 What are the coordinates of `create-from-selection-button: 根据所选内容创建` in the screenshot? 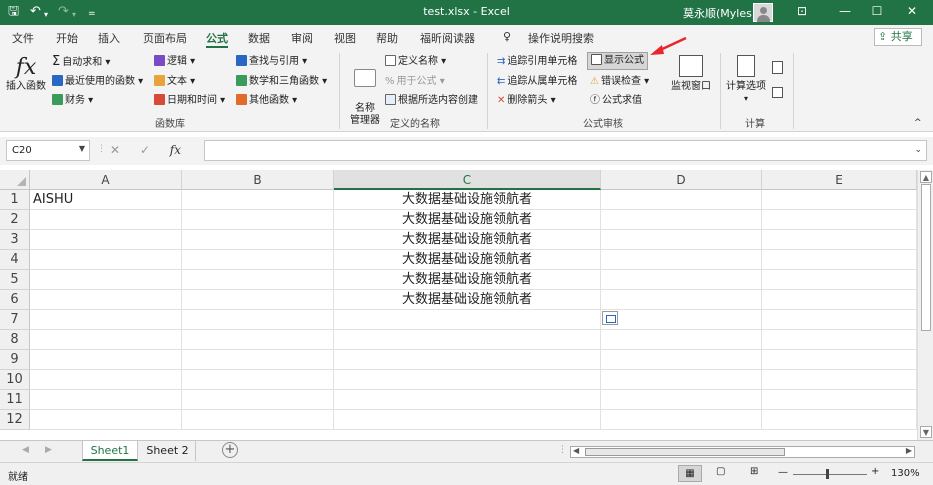 It's located at (431, 101).